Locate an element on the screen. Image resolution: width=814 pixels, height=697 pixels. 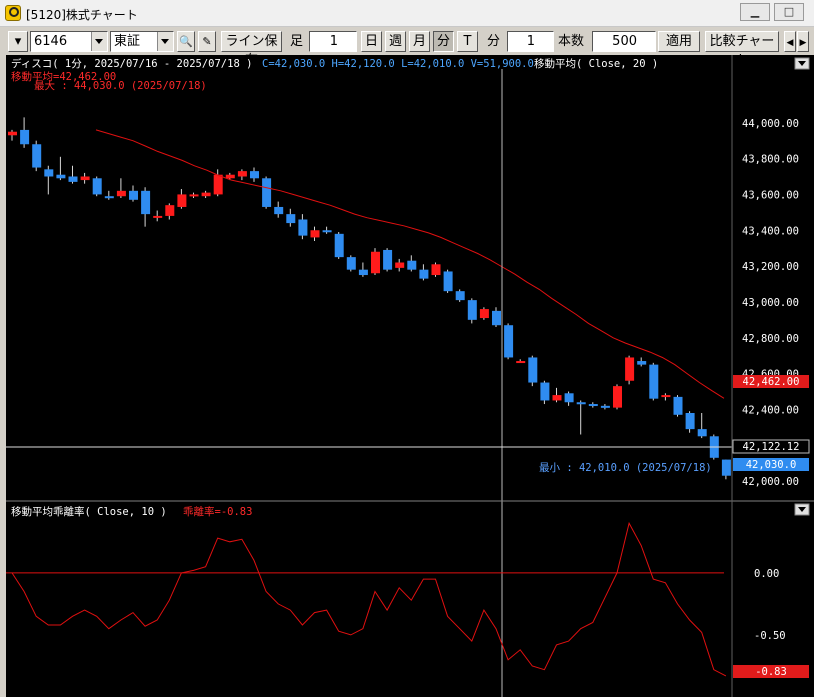
ma-price-tag: 42,462.00 is located at coordinates (771, 381).